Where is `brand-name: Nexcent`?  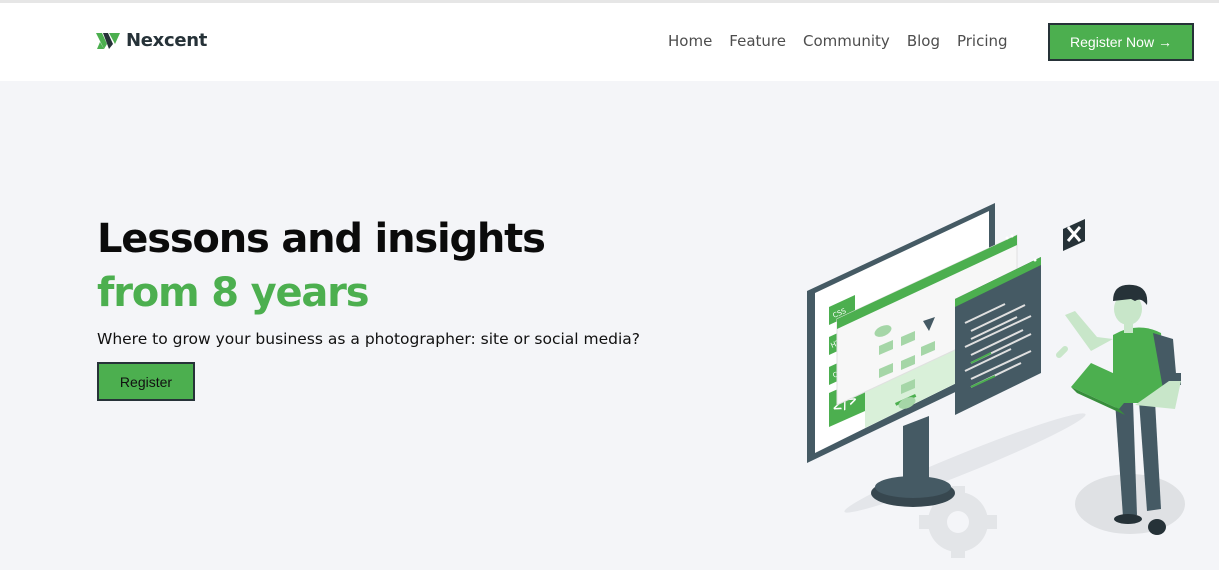
brand-name: Nexcent is located at coordinates (167, 40).